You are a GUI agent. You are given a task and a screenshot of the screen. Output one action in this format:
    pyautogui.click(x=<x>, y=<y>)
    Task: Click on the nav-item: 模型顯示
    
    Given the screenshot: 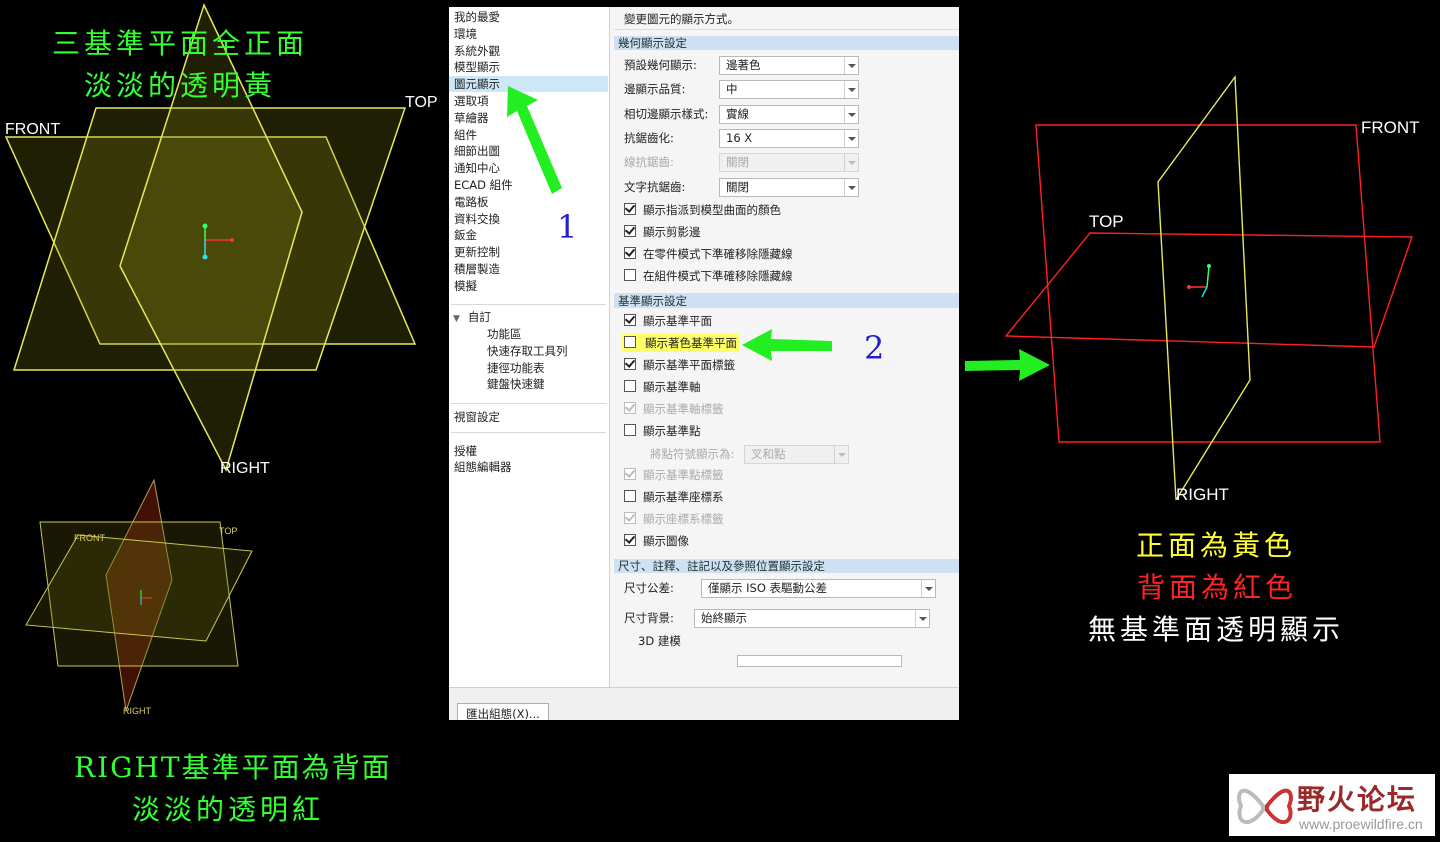 What is the action you would take?
    pyautogui.click(x=477, y=67)
    